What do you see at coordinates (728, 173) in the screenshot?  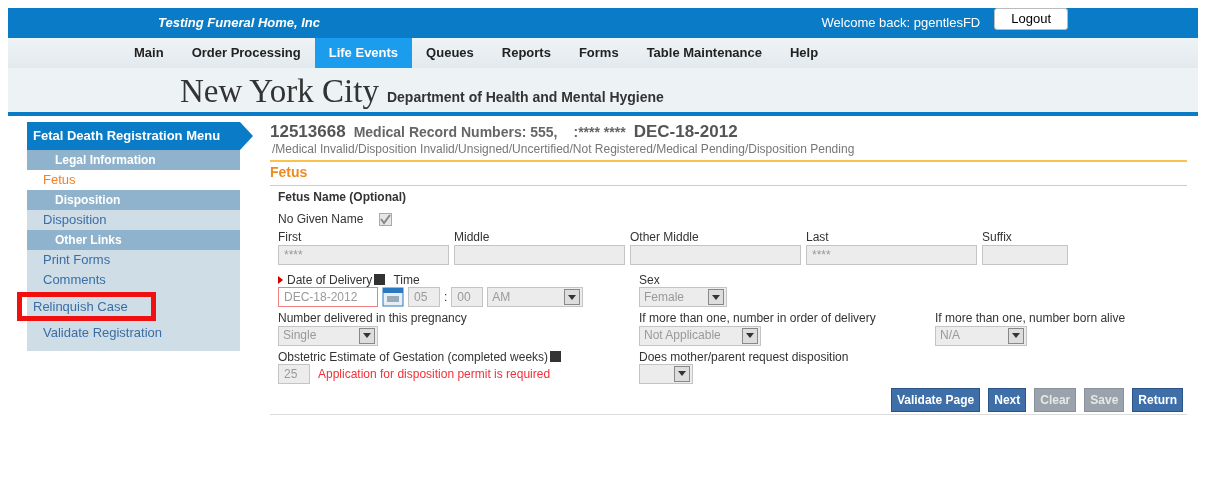 I see `section-title: Fetus` at bounding box center [728, 173].